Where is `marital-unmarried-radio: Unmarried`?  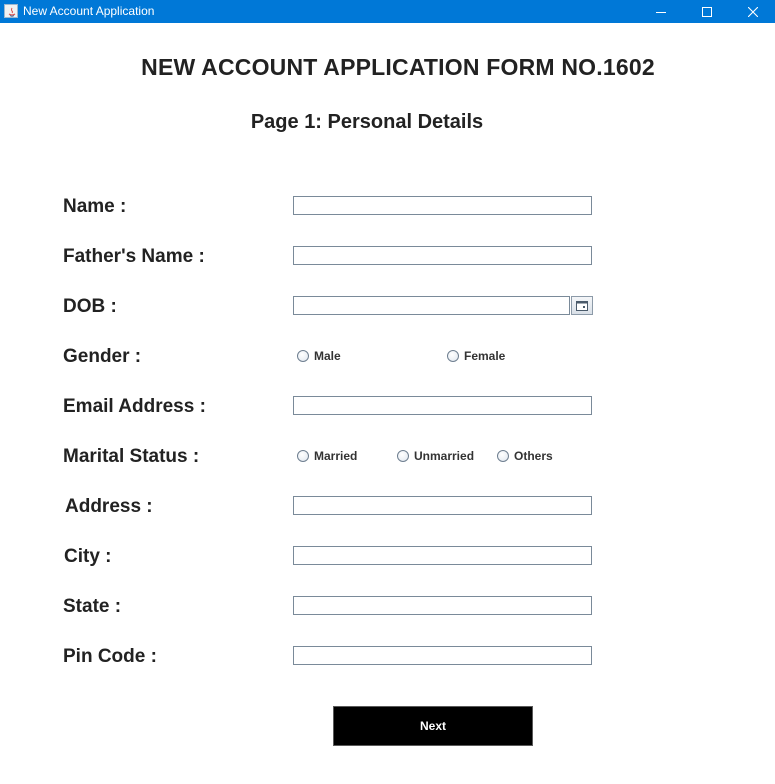
marital-unmarried-radio: Unmarried is located at coordinates (435, 456).